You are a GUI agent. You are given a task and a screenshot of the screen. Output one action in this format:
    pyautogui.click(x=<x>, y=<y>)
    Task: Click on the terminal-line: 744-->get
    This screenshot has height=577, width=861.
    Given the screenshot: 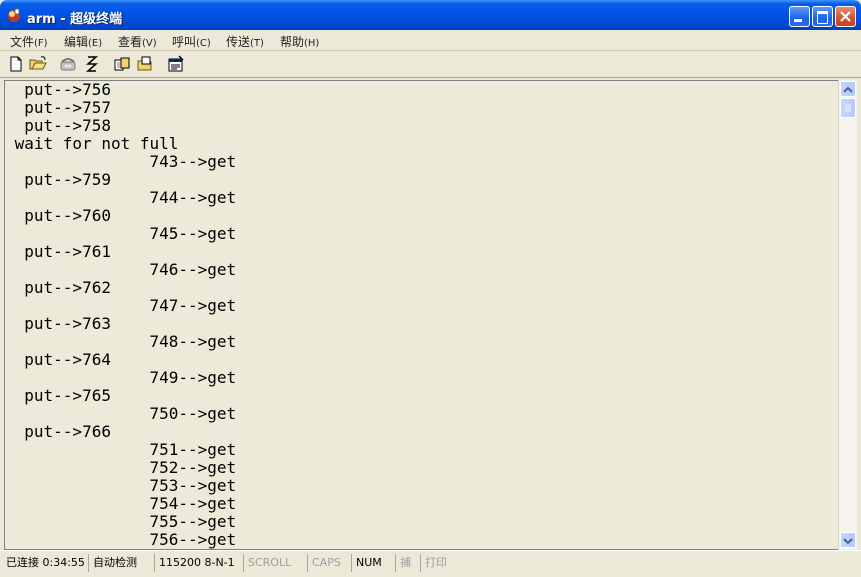 What is the action you would take?
    pyautogui.click(x=121, y=197)
    